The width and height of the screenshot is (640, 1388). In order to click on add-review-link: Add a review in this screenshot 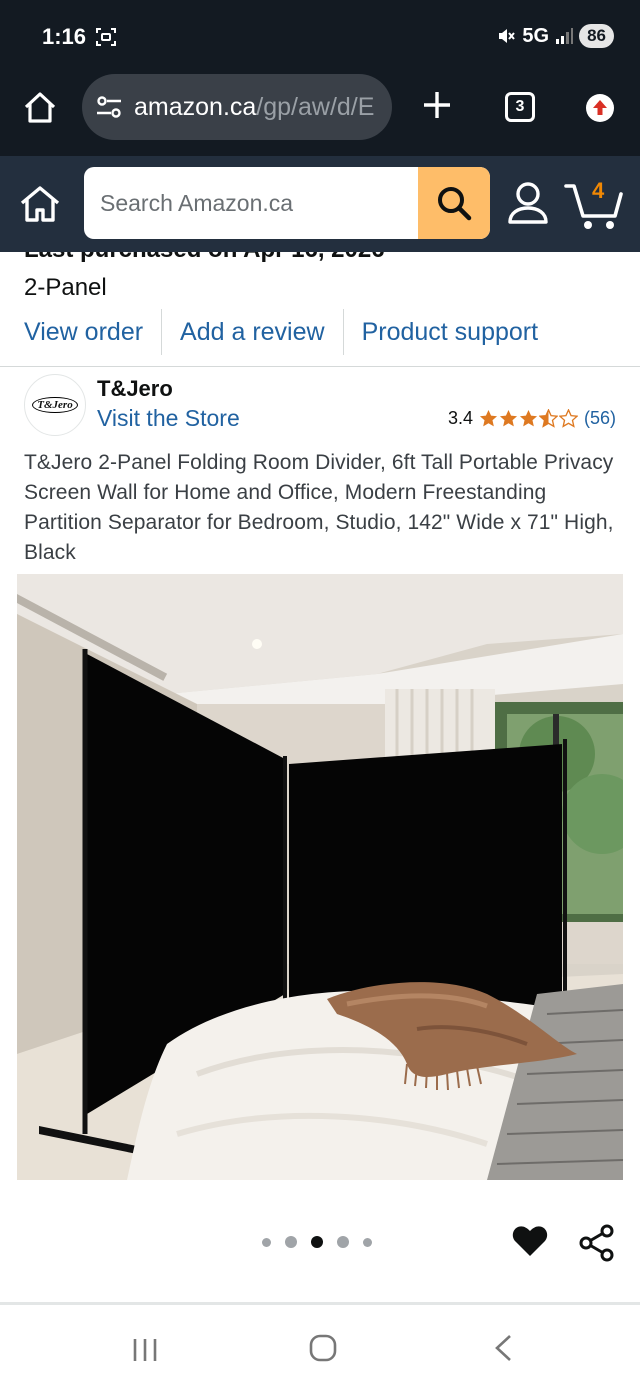, I will do `click(252, 332)`.